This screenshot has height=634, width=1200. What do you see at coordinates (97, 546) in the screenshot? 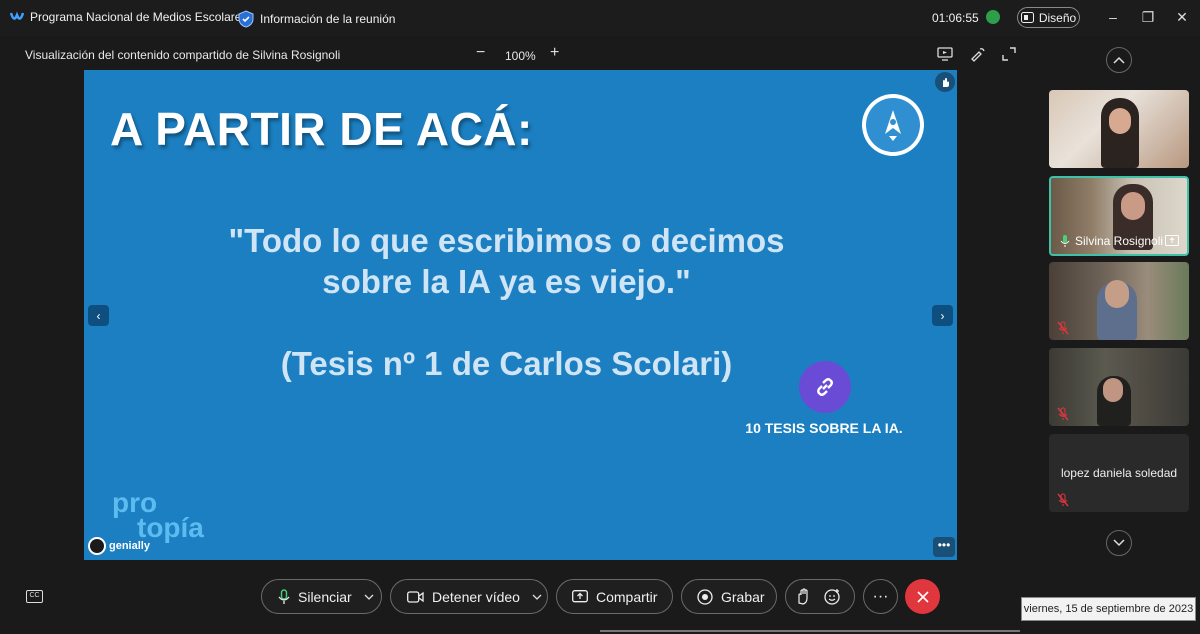
I see `genially-icon` at bounding box center [97, 546].